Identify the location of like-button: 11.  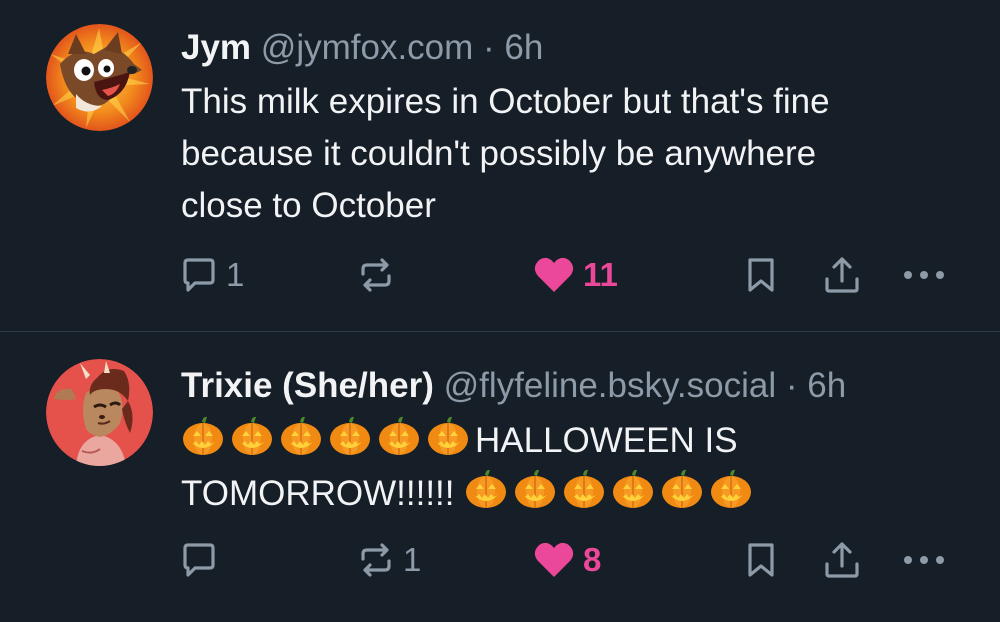
(575, 275).